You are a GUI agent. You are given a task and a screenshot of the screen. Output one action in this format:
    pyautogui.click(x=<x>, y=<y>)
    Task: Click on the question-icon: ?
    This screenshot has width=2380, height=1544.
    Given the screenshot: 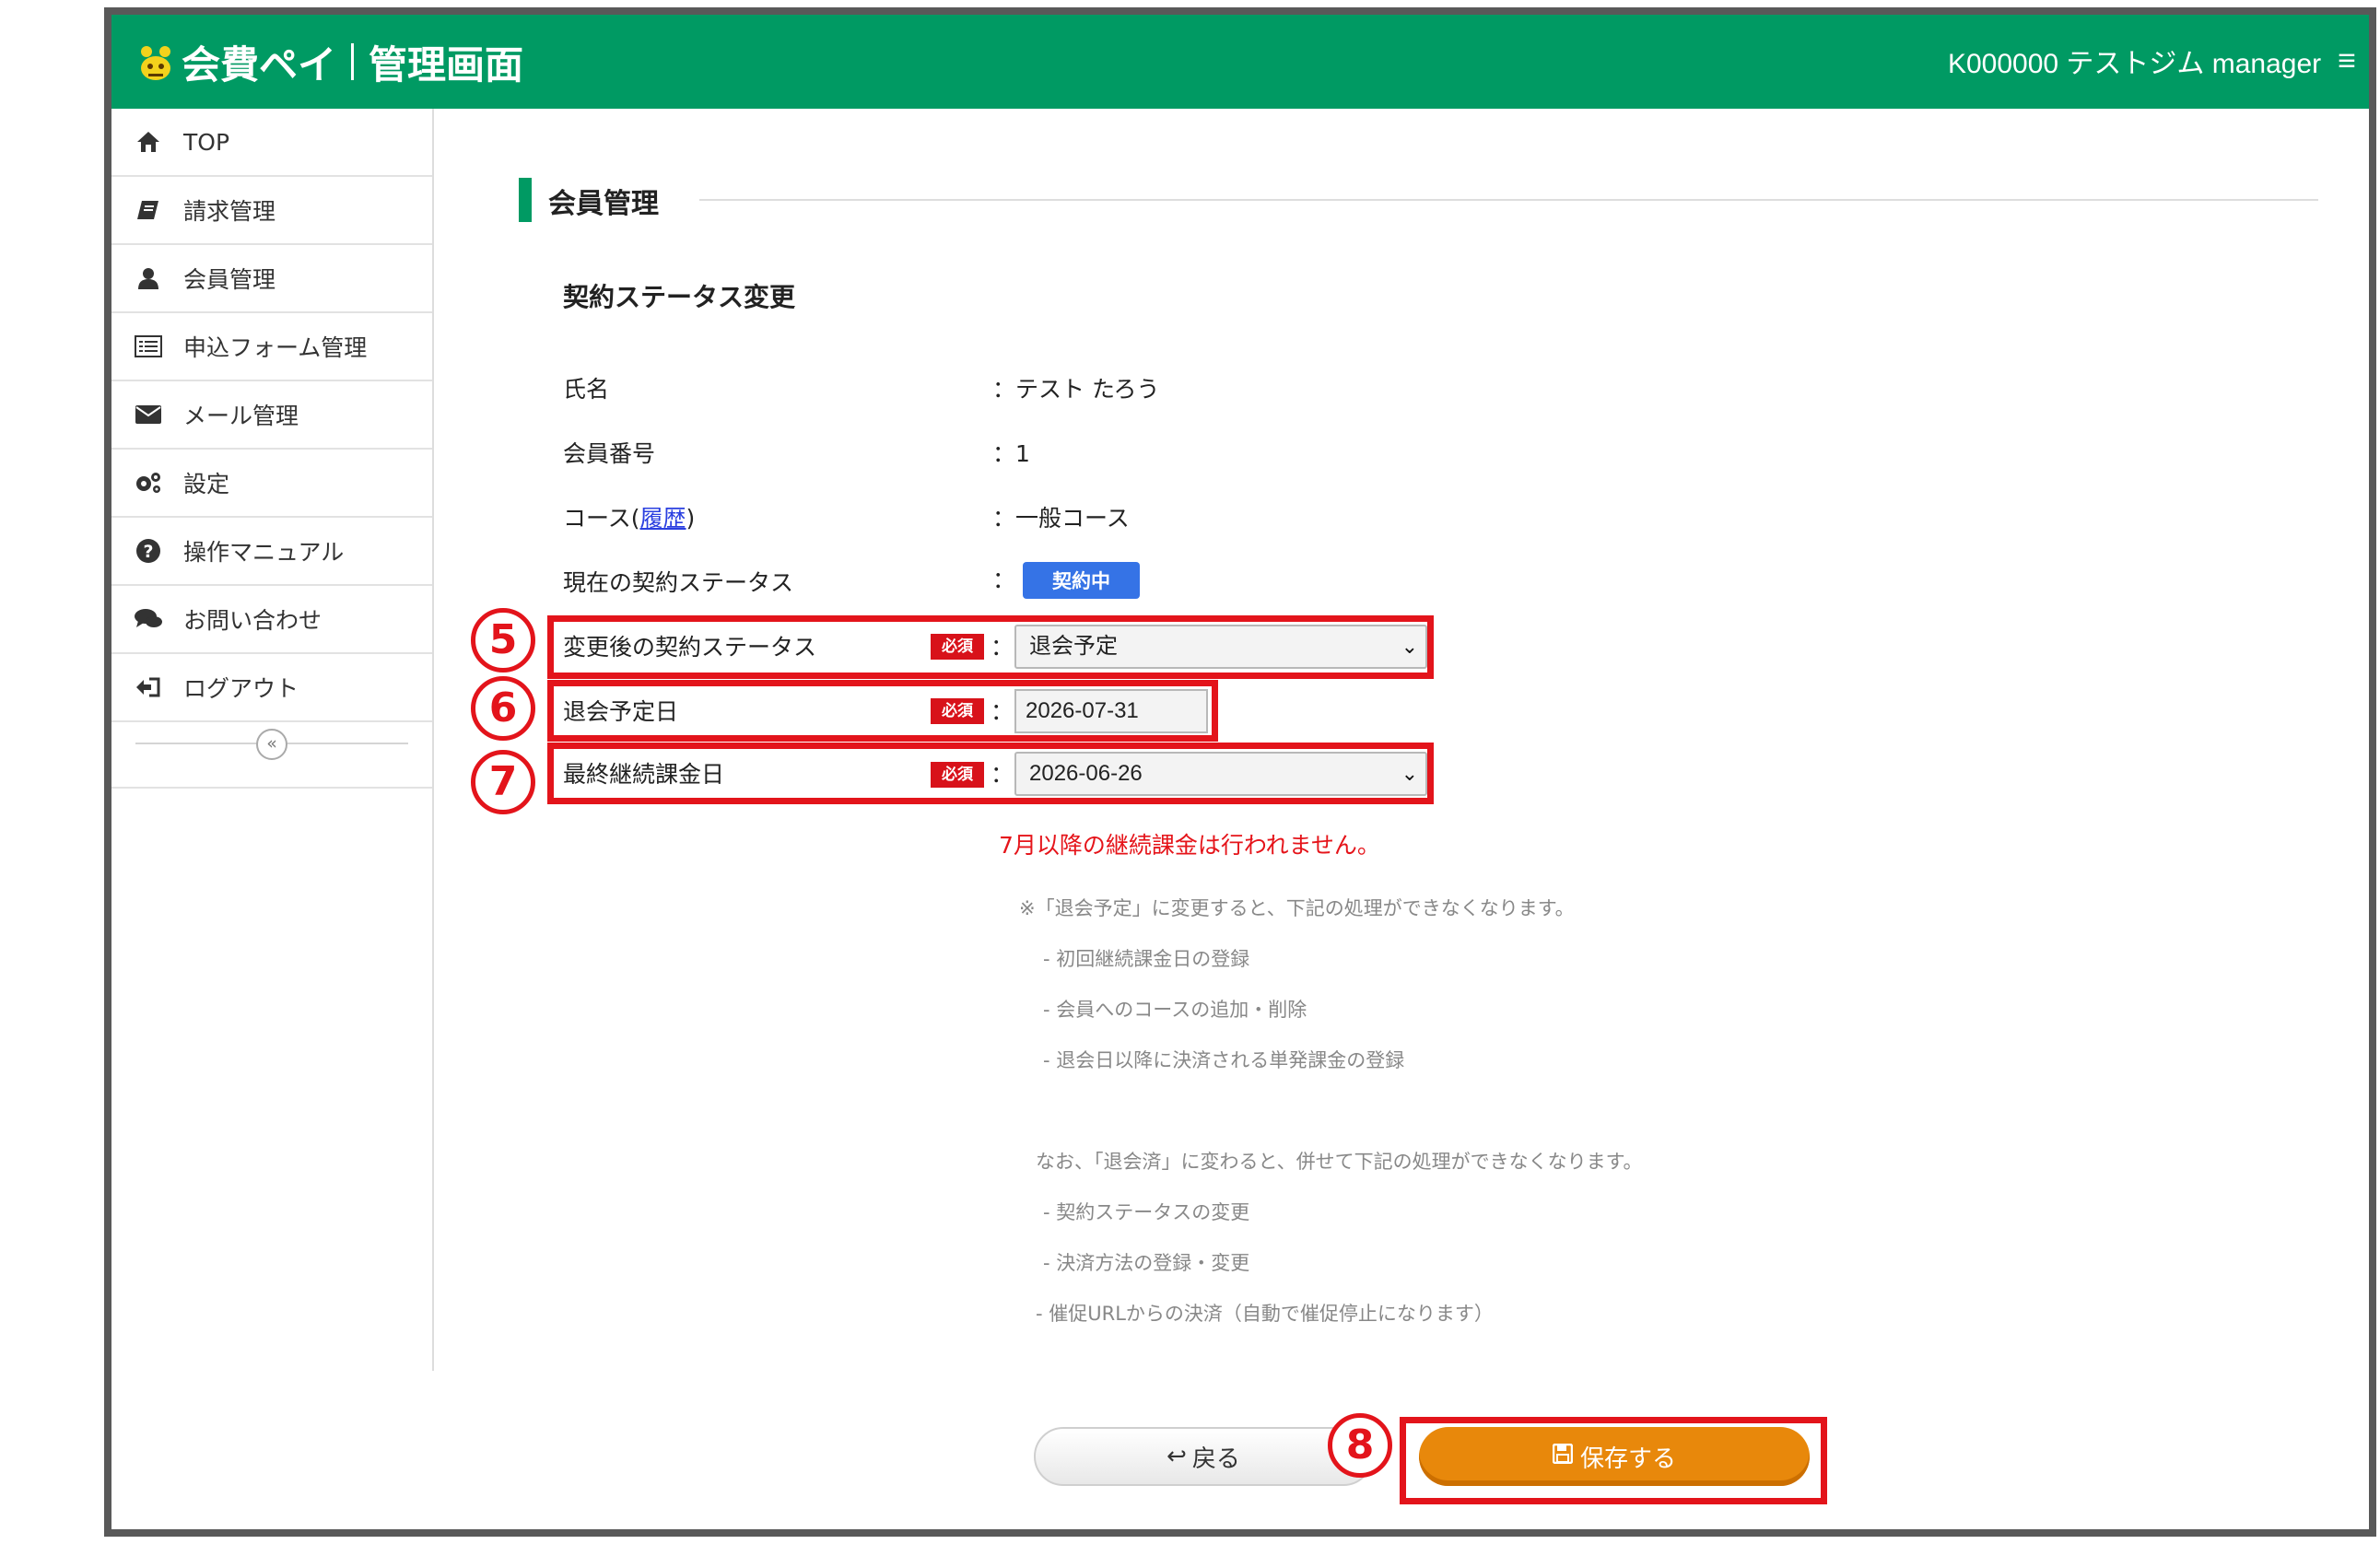 What is the action you would take?
    pyautogui.click(x=148, y=551)
    